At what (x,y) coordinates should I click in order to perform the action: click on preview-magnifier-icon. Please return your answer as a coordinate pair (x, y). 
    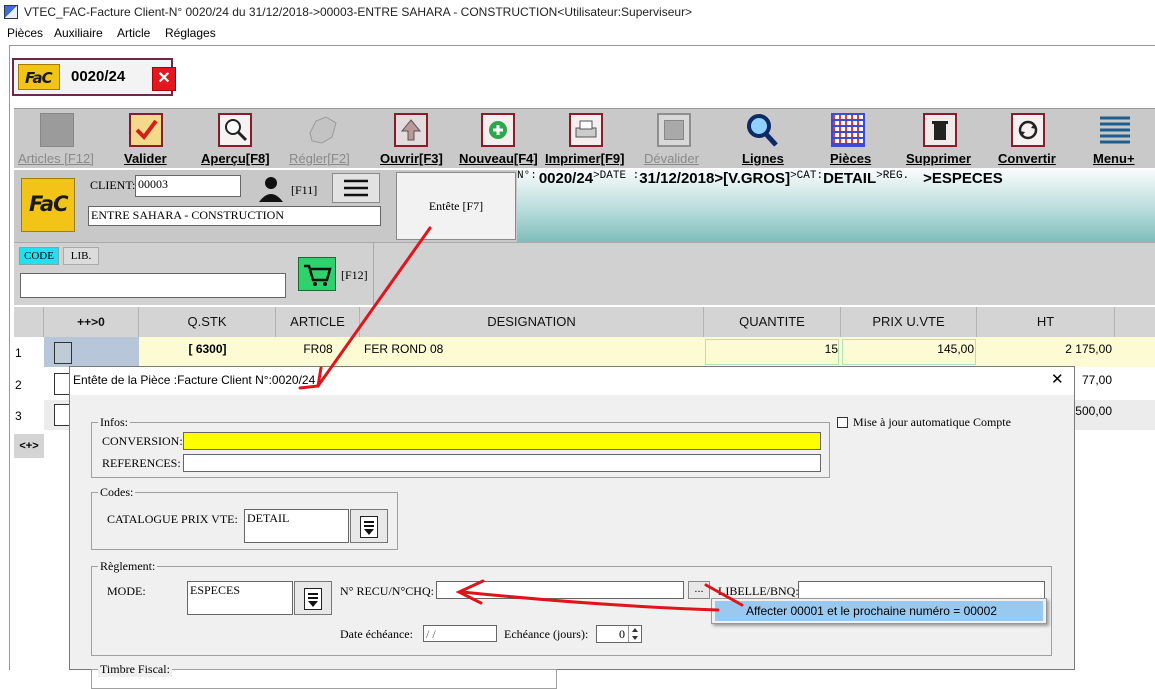
    Looking at the image, I should click on (235, 130).